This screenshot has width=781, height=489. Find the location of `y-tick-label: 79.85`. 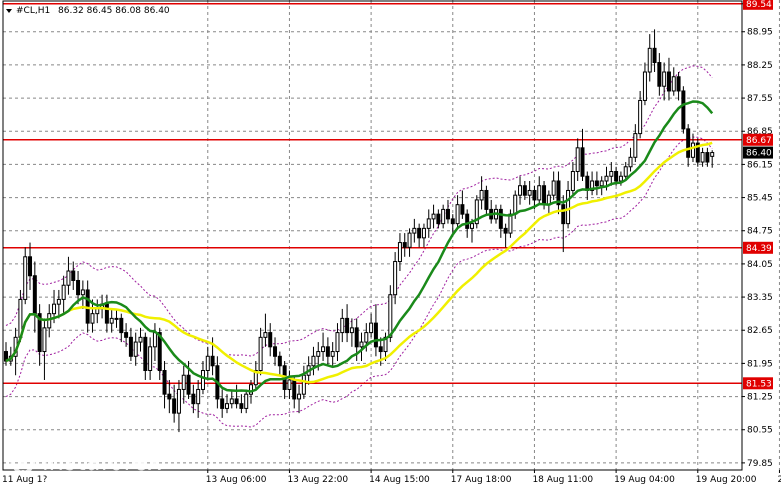

y-tick-label: 79.85 is located at coordinates (760, 464).